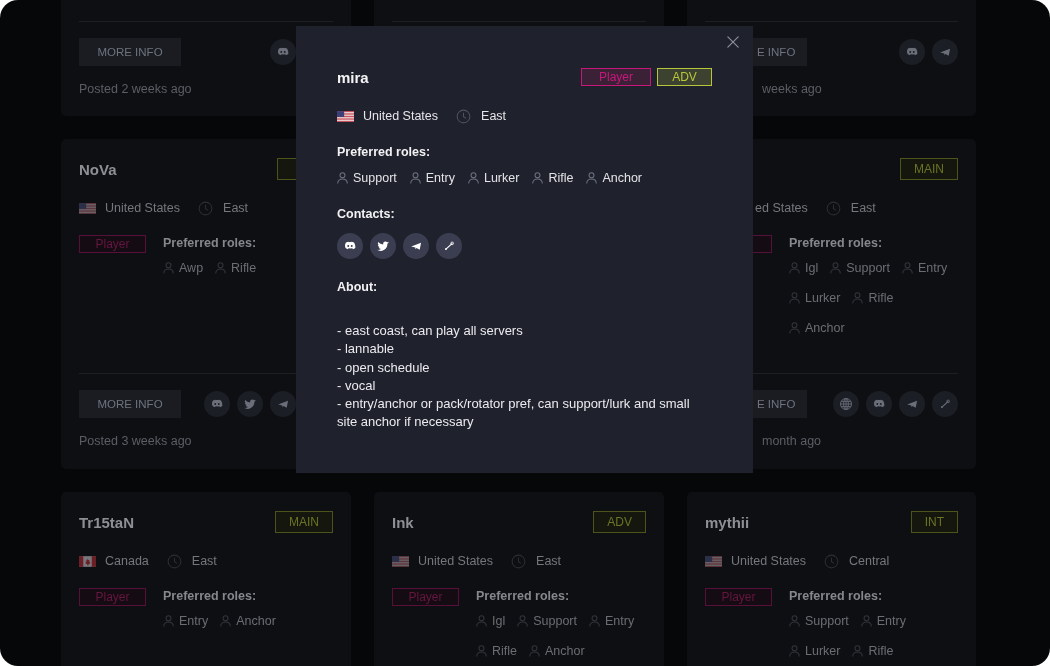  What do you see at coordinates (781, 208) in the screenshot?
I see `country-name: ed States` at bounding box center [781, 208].